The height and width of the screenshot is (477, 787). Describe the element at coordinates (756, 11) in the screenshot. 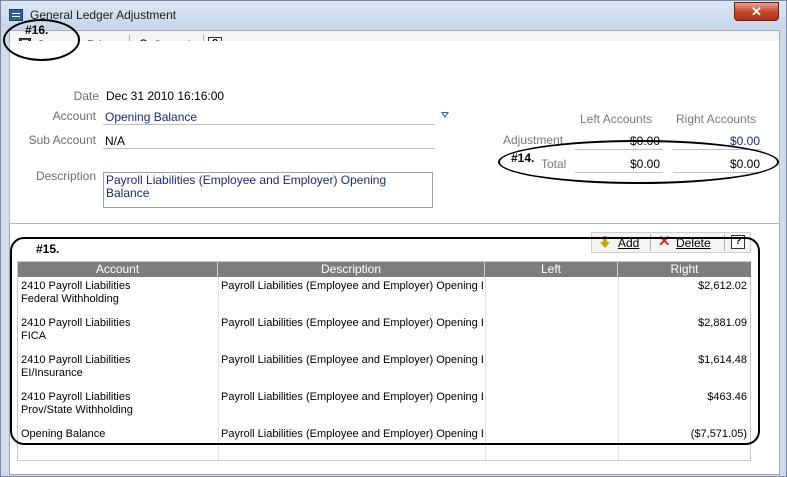

I see `close-button: ✕` at that location.